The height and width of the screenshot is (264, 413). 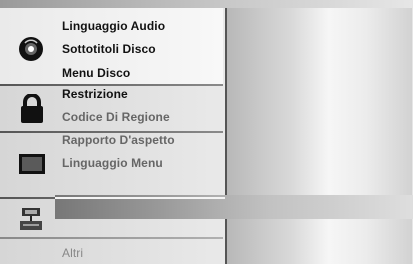 I want to click on menu-separator, so click(x=111, y=238).